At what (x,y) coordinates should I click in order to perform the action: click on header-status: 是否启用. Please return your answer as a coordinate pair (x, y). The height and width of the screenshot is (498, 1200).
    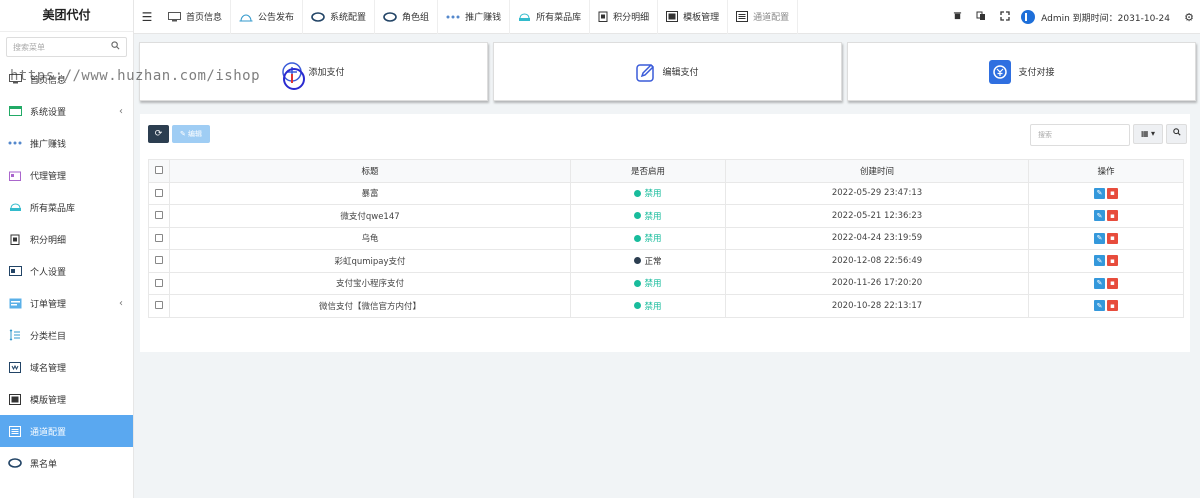
    Looking at the image, I should click on (648, 171).